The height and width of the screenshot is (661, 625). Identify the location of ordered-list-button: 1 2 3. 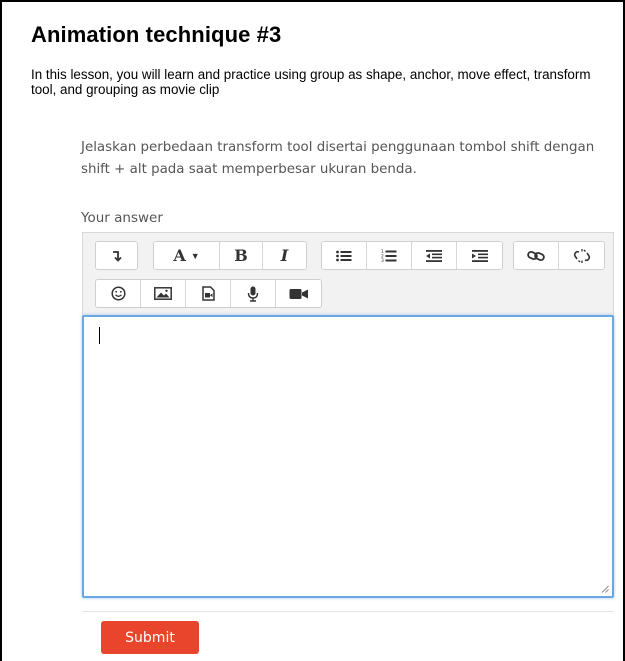
(389, 255).